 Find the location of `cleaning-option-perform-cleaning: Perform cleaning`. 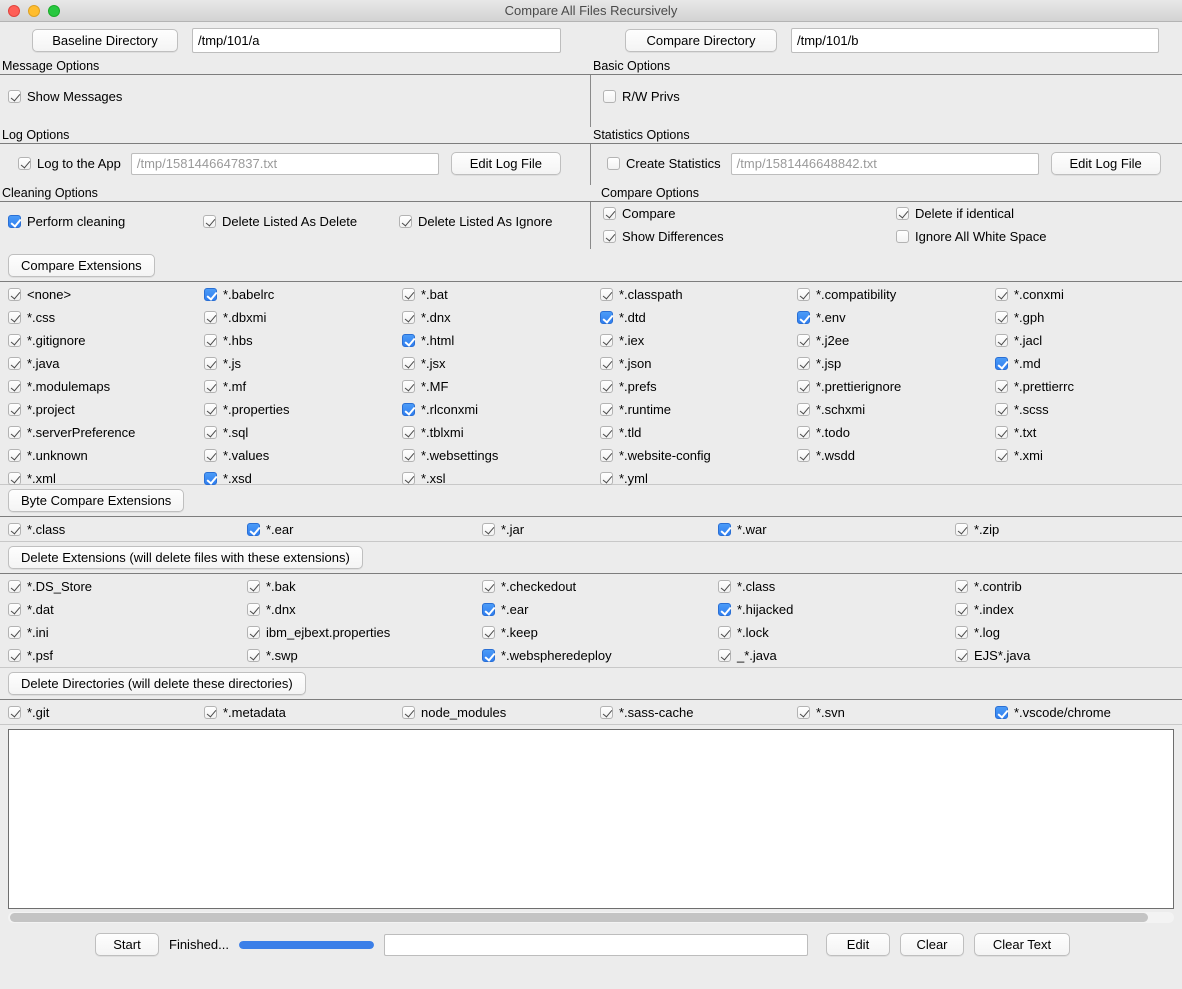

cleaning-option-perform-cleaning: Perform cleaning is located at coordinates (66, 221).